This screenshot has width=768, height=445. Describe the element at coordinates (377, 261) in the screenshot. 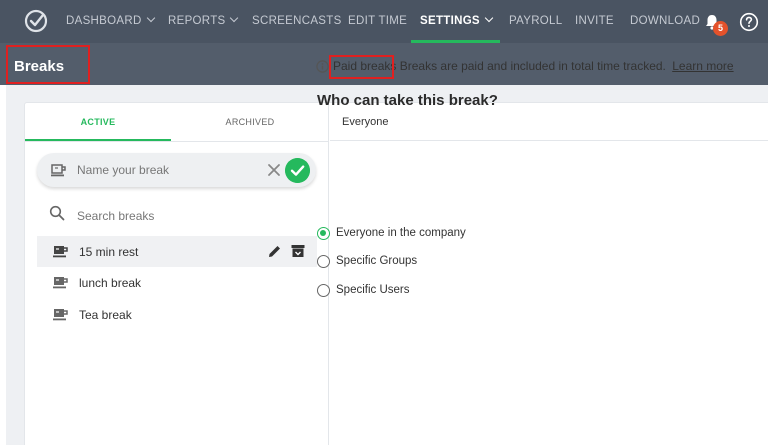

I see `radio-label: Specific Groups` at that location.